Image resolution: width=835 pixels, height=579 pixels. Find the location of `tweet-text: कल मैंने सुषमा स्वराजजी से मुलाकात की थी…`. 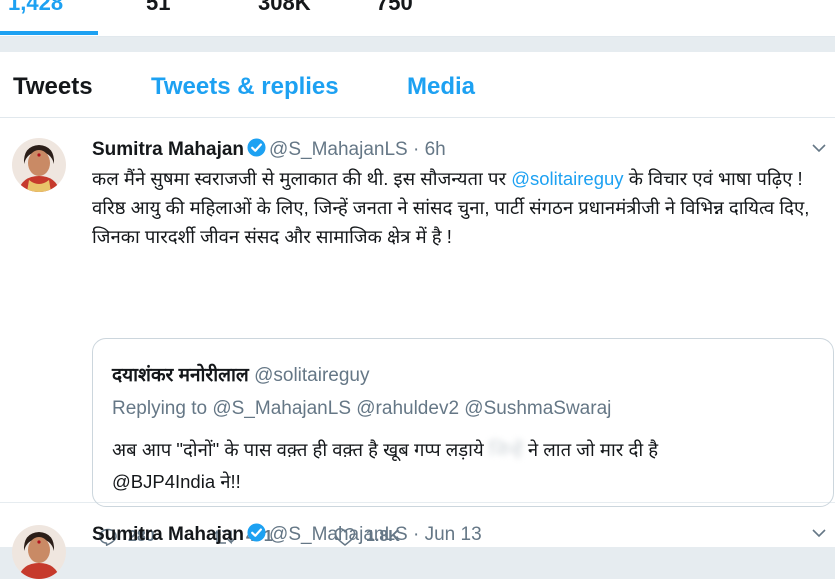

tweet-text: कल मैंने सुषमा स्वराजजी से मुलाकात की थी… is located at coordinates (459, 207).